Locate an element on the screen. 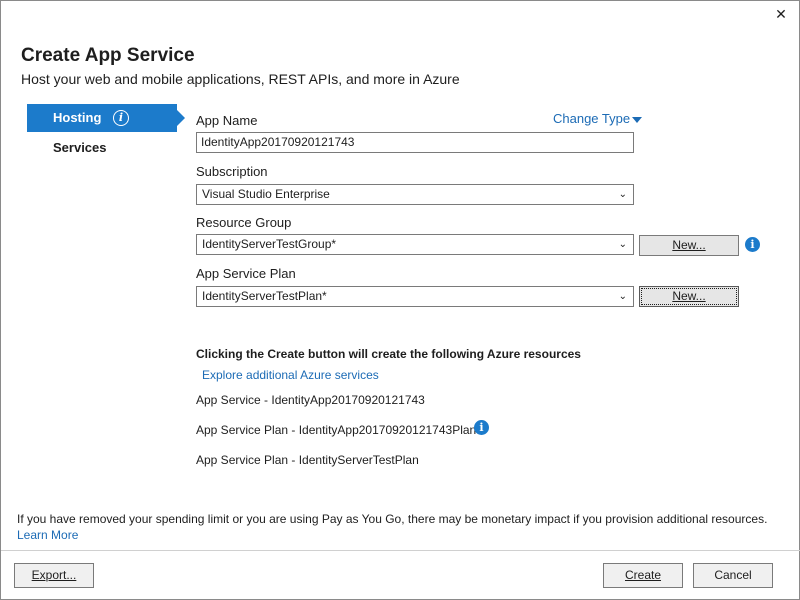  nav-item-label: Services is located at coordinates (80, 147).